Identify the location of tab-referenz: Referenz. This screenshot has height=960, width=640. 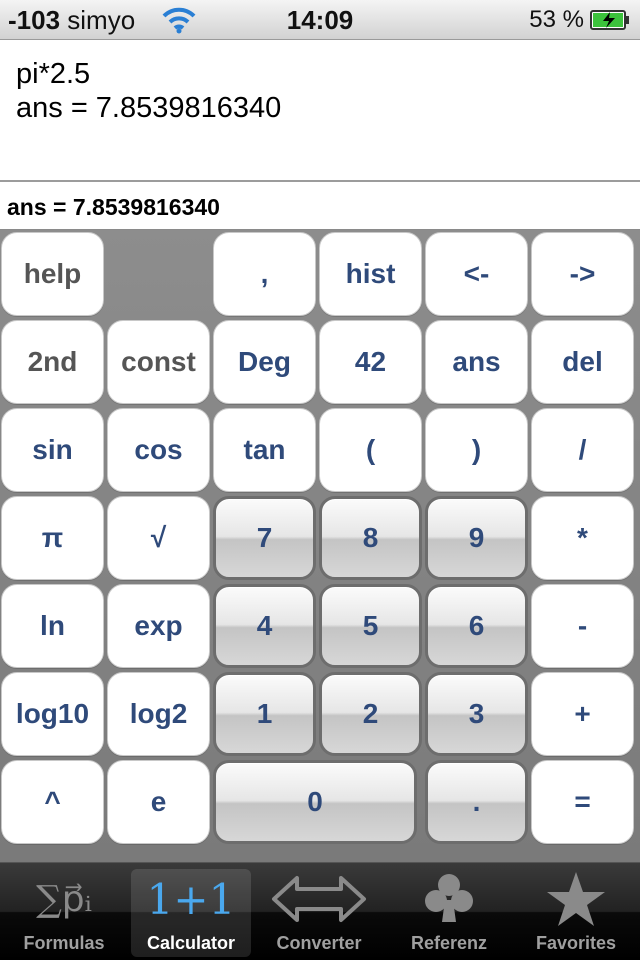
(449, 913).